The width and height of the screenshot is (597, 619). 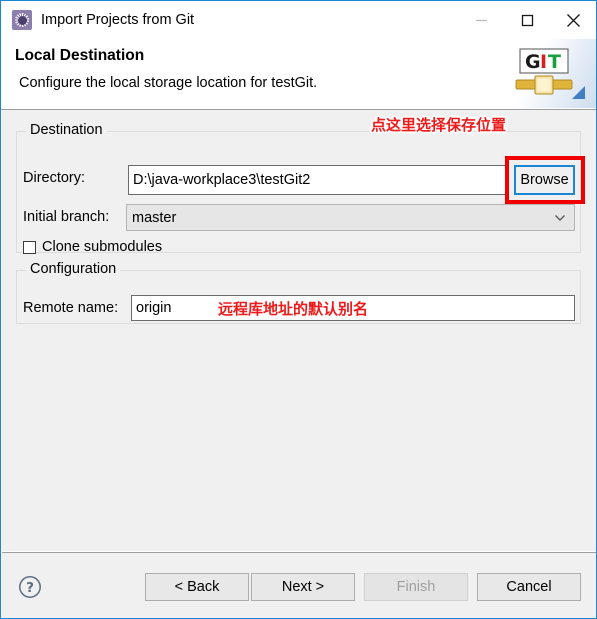 What do you see at coordinates (154, 217) in the screenshot?
I see `initial-branch-value: master` at bounding box center [154, 217].